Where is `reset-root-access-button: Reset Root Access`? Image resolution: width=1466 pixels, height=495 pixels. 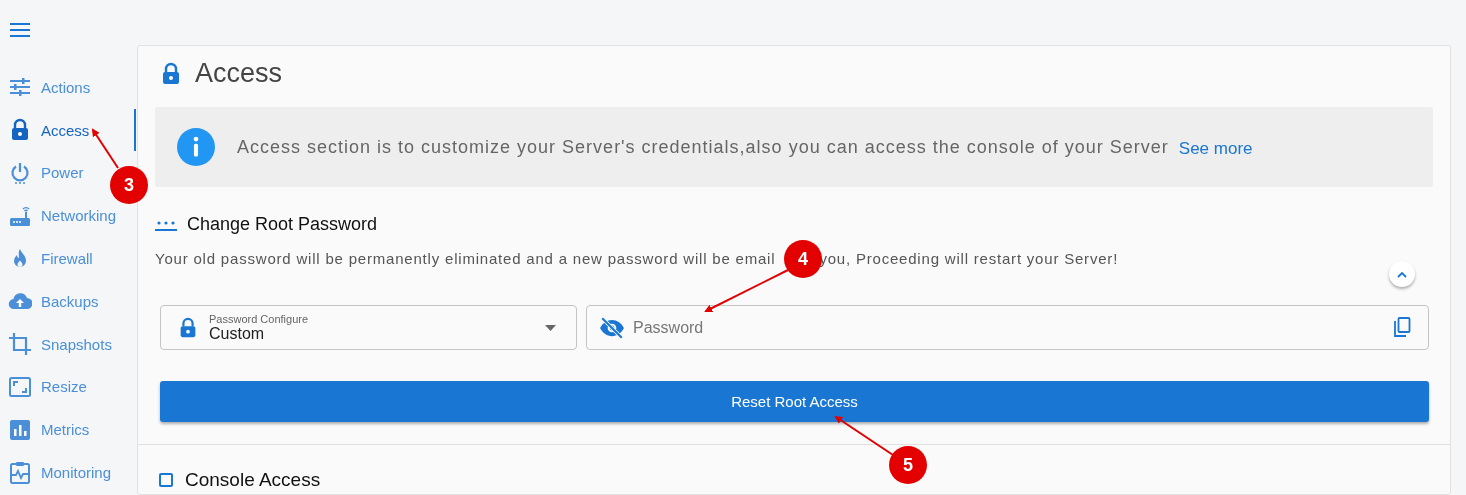 reset-root-access-button: Reset Root Access is located at coordinates (794, 401).